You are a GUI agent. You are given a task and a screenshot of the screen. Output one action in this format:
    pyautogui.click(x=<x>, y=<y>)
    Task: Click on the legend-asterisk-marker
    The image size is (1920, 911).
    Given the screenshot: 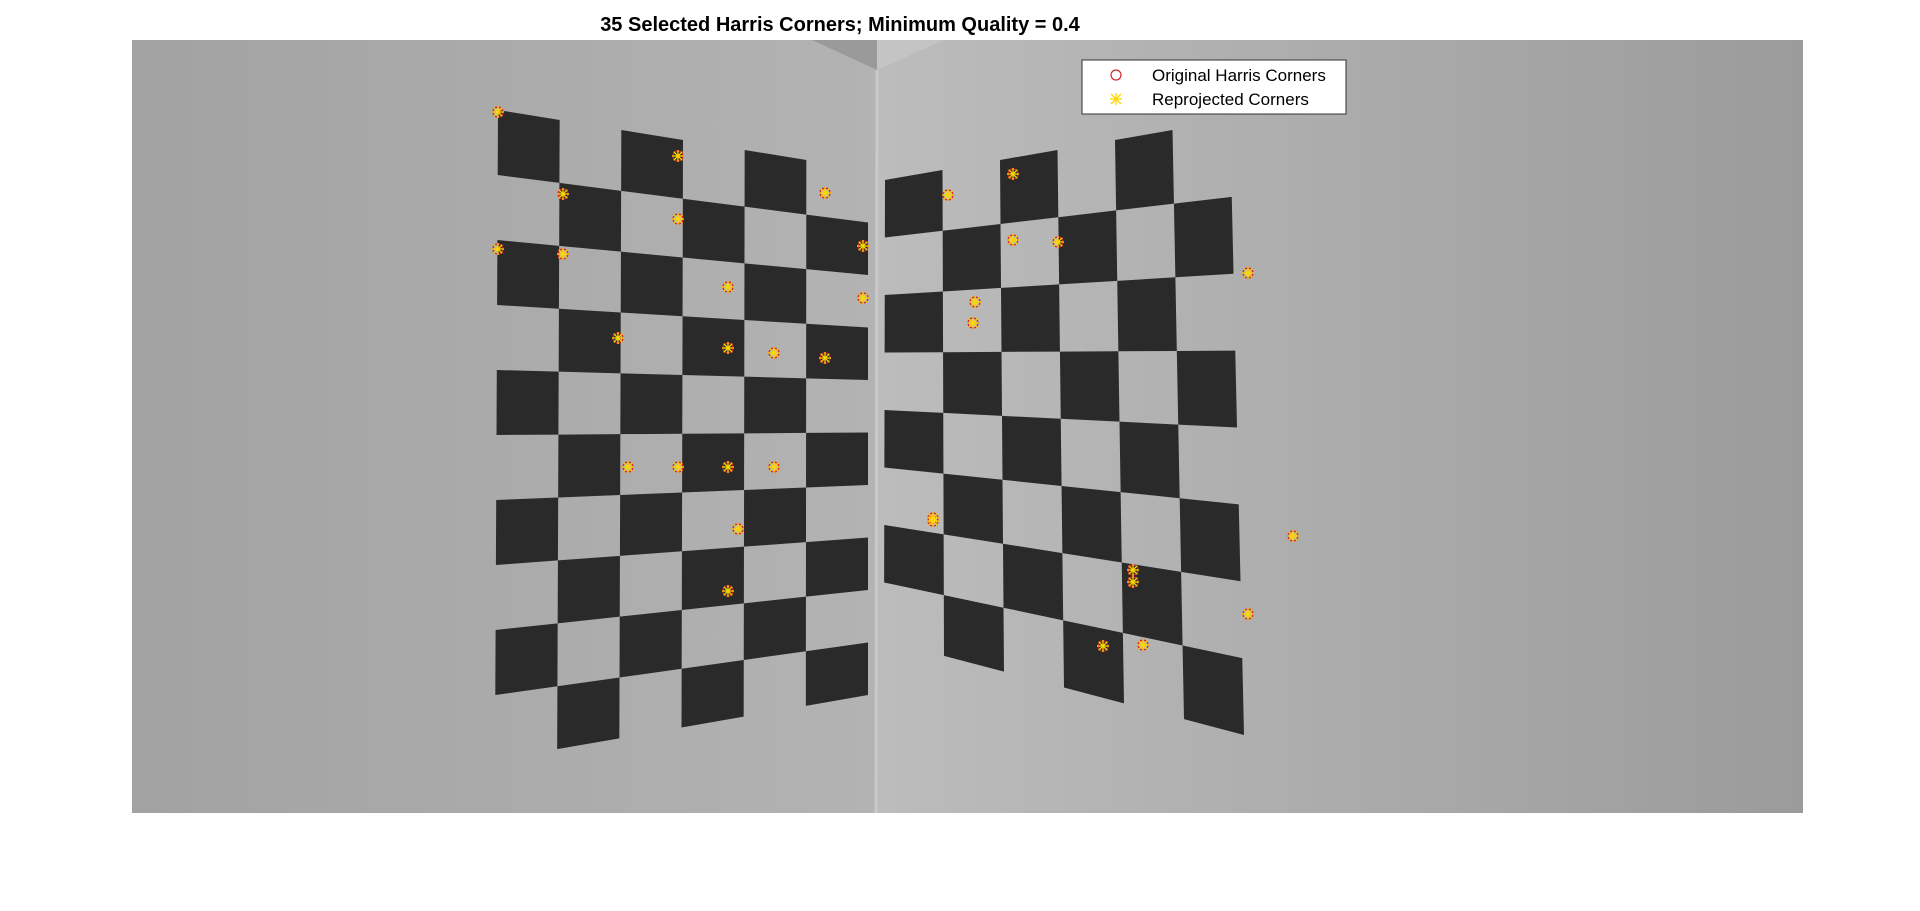 What is the action you would take?
    pyautogui.click(x=1116, y=99)
    